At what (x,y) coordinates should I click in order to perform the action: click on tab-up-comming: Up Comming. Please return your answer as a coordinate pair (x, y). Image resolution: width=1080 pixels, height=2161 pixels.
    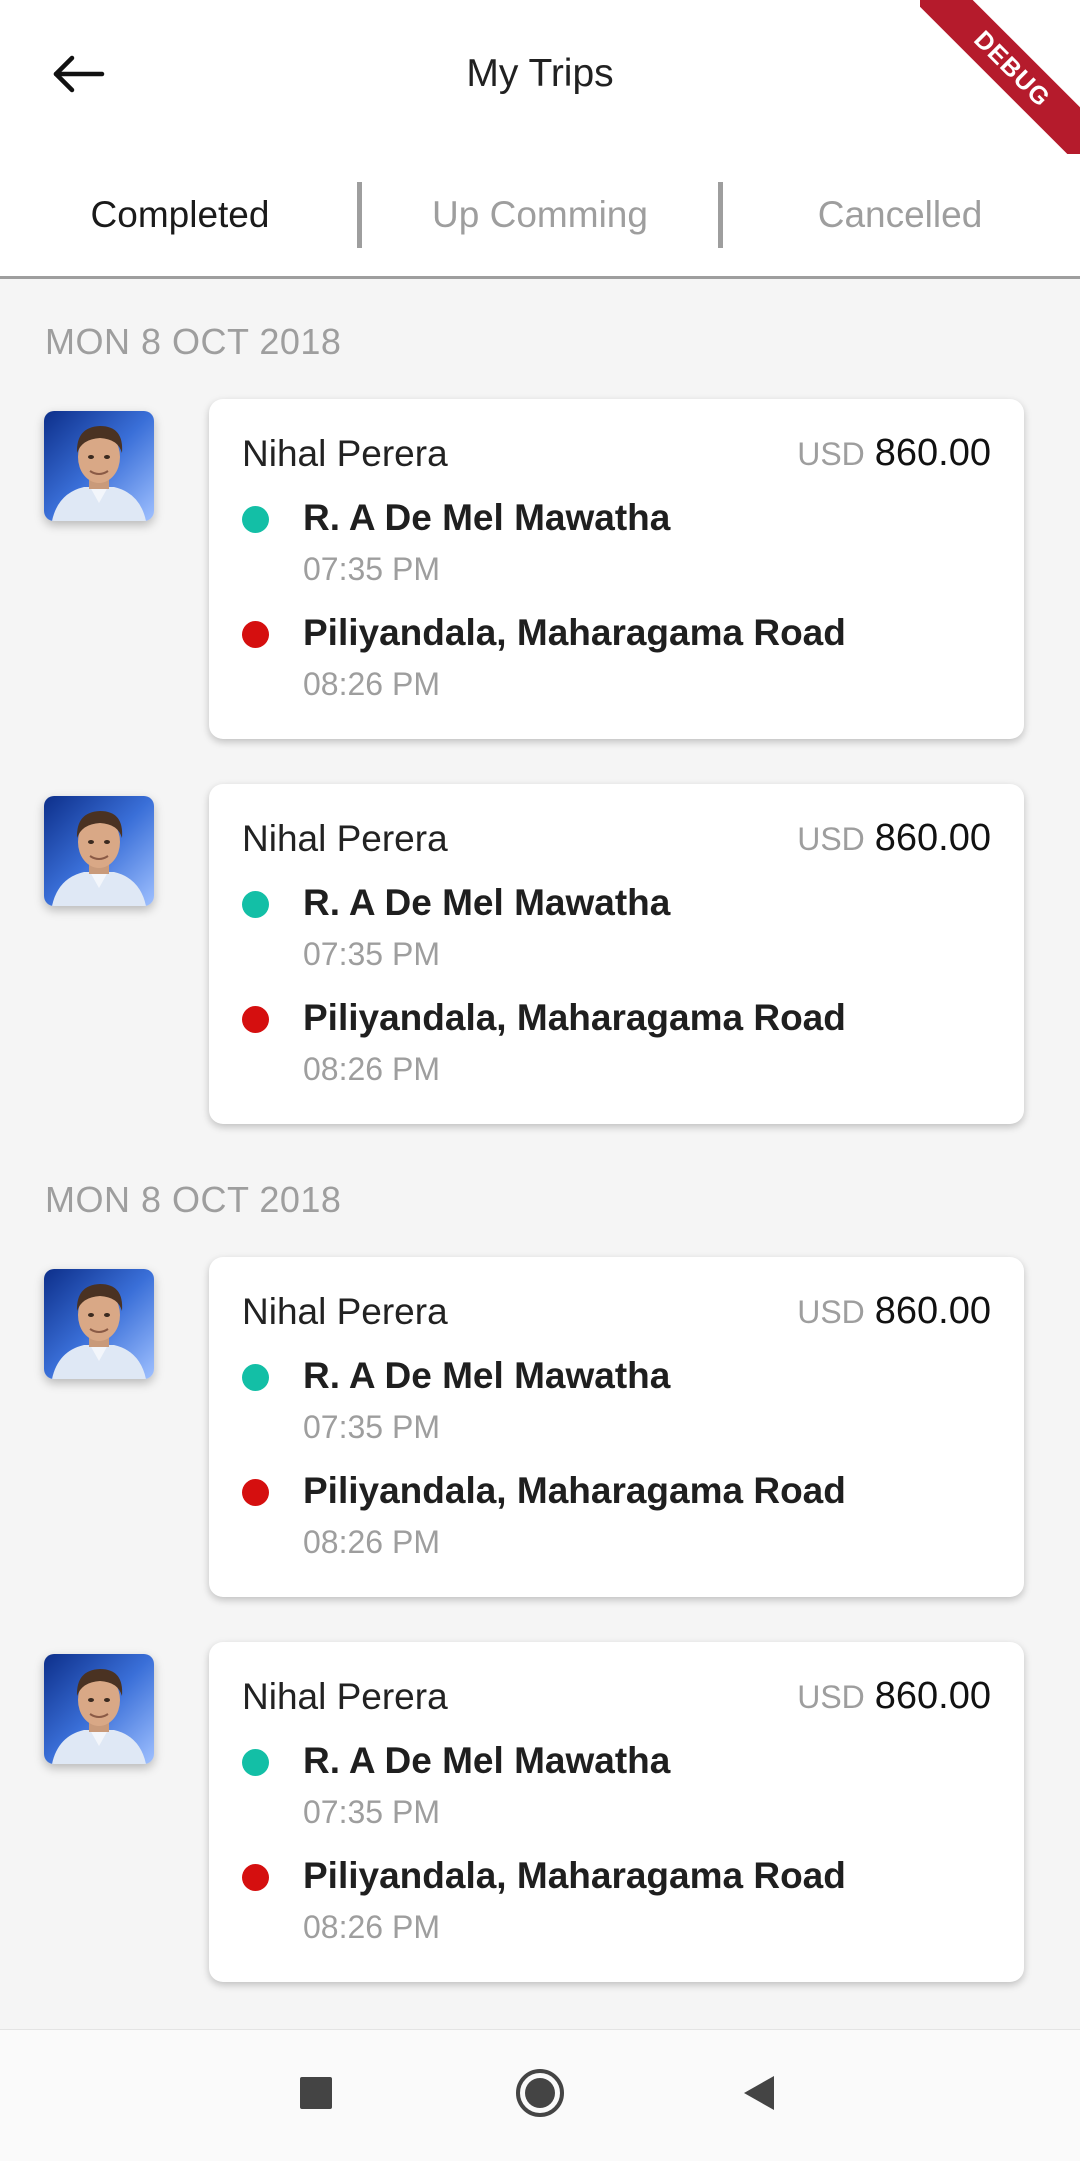
    Looking at the image, I should click on (540, 215).